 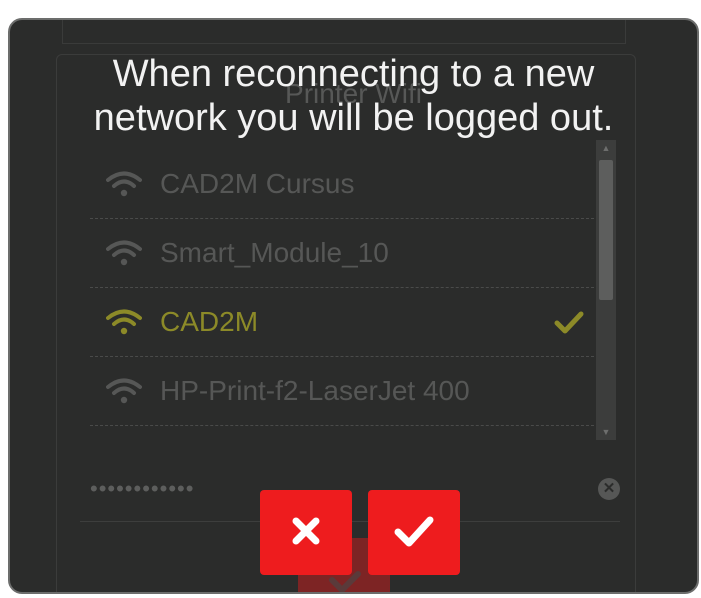 What do you see at coordinates (353, 74) in the screenshot?
I see `message-line-1: When reconnecting to a new` at bounding box center [353, 74].